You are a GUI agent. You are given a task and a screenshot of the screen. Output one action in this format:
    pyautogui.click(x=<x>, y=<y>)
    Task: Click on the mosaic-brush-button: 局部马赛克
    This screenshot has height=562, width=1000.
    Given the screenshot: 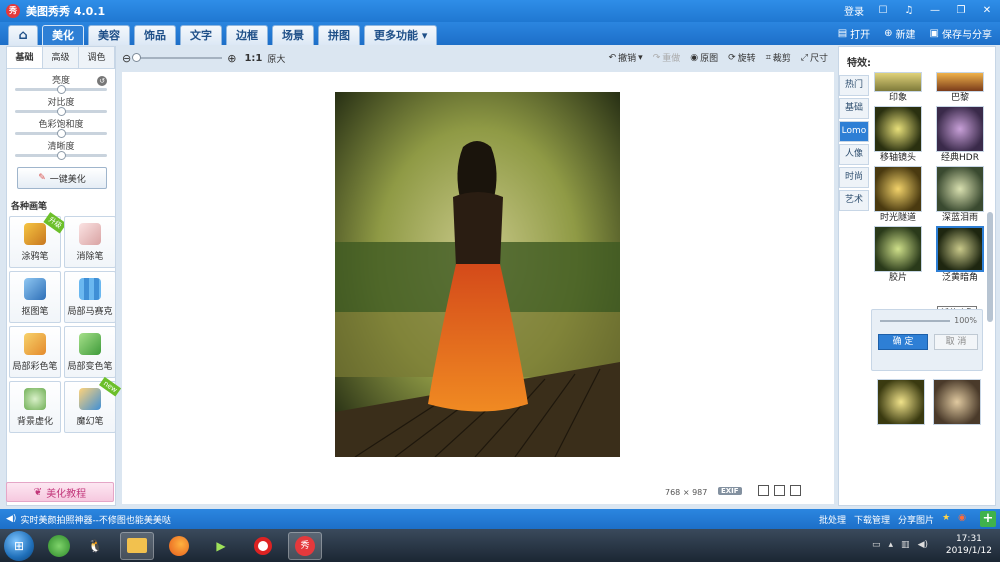 What is the action you would take?
    pyautogui.click(x=90, y=297)
    